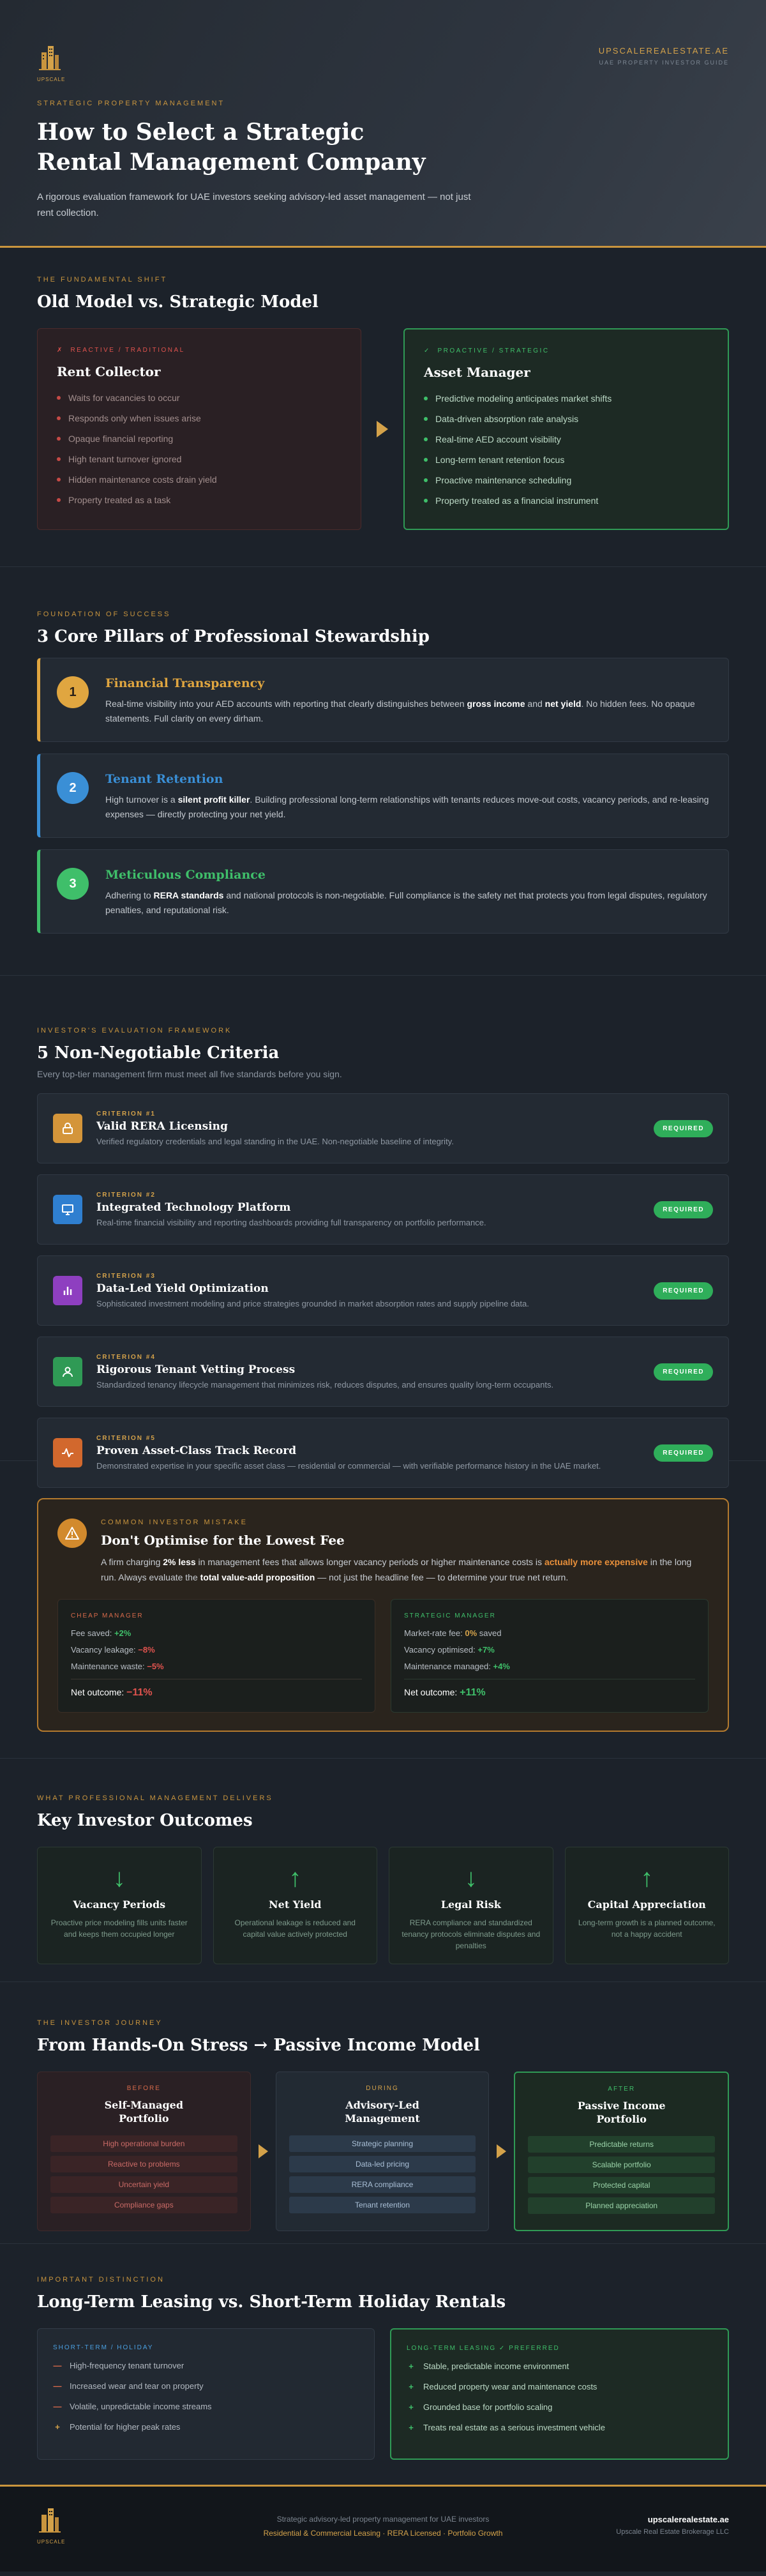 This screenshot has width=766, height=2576. Describe the element at coordinates (144, 2119) in the screenshot. I see `title-line: Portfolio` at that location.